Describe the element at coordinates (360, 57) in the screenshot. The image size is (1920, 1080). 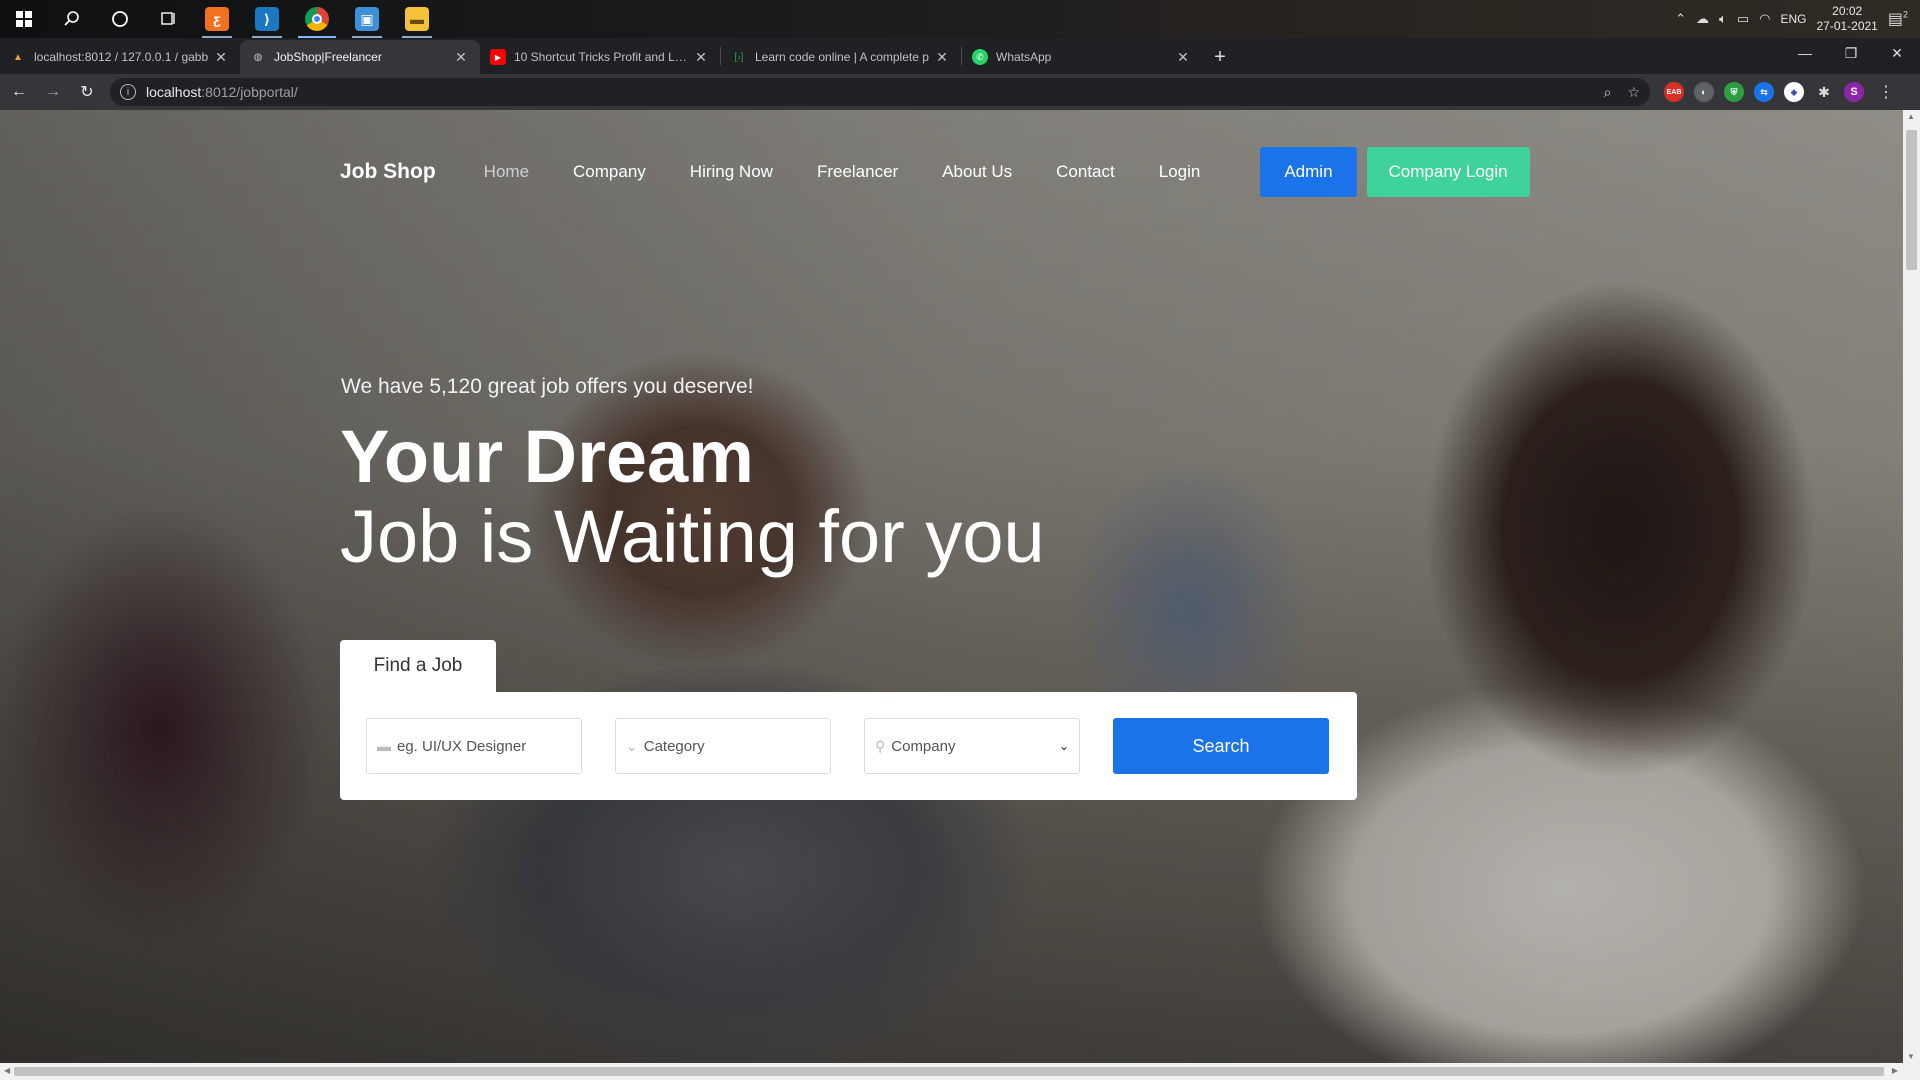
I see `tab-jobshop: ◍ JobShop|Freelancer ✕` at that location.